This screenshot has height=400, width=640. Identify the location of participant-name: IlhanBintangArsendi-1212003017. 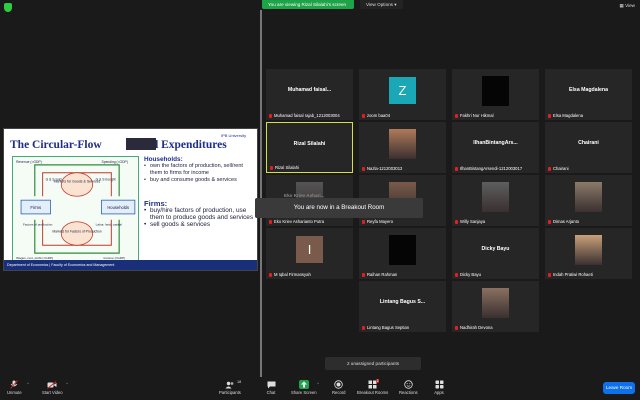
(491, 168).